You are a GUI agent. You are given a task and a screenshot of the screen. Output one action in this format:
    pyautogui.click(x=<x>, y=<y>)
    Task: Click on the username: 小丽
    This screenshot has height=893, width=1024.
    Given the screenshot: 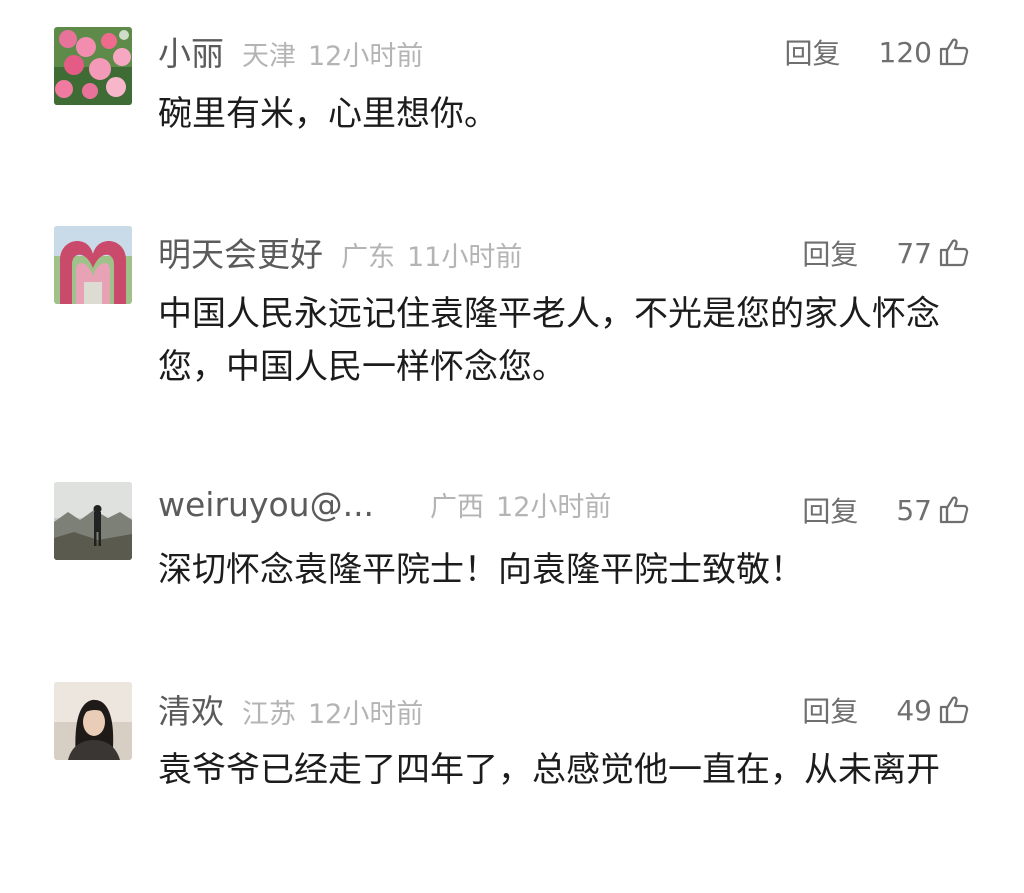 What is the action you would take?
    pyautogui.click(x=191, y=51)
    